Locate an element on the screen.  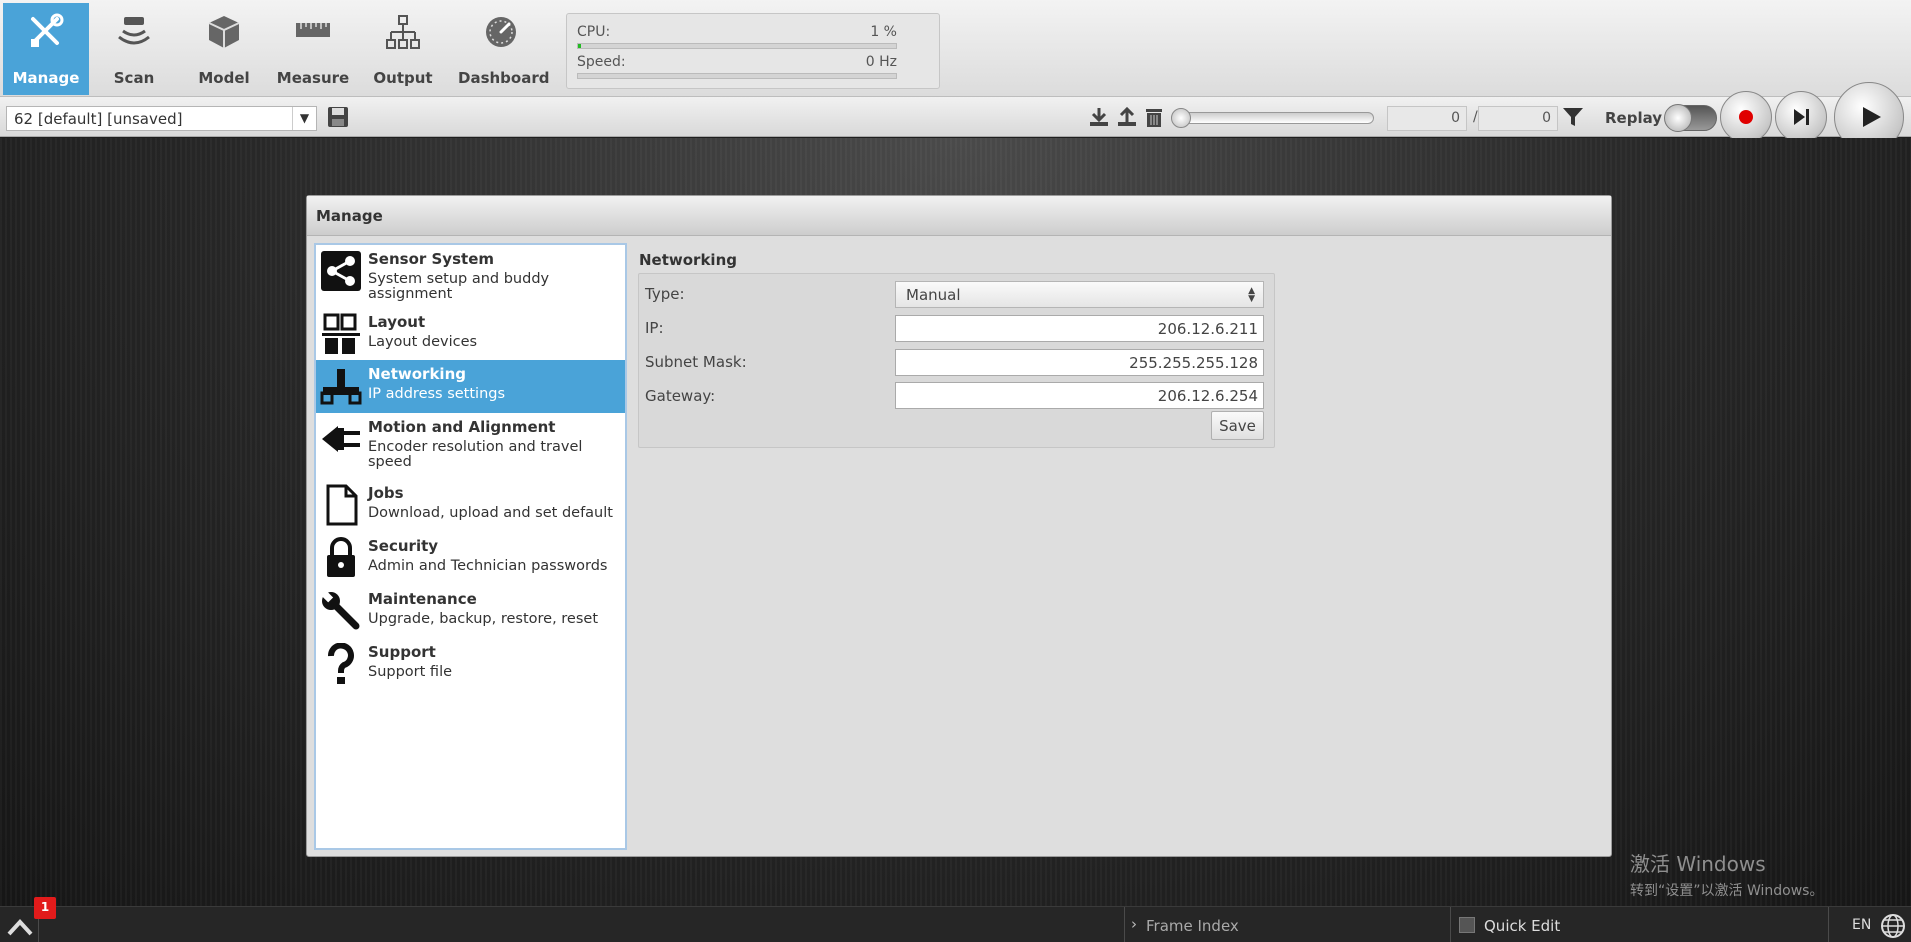
frame-total-input: 0 is located at coordinates (1518, 118).